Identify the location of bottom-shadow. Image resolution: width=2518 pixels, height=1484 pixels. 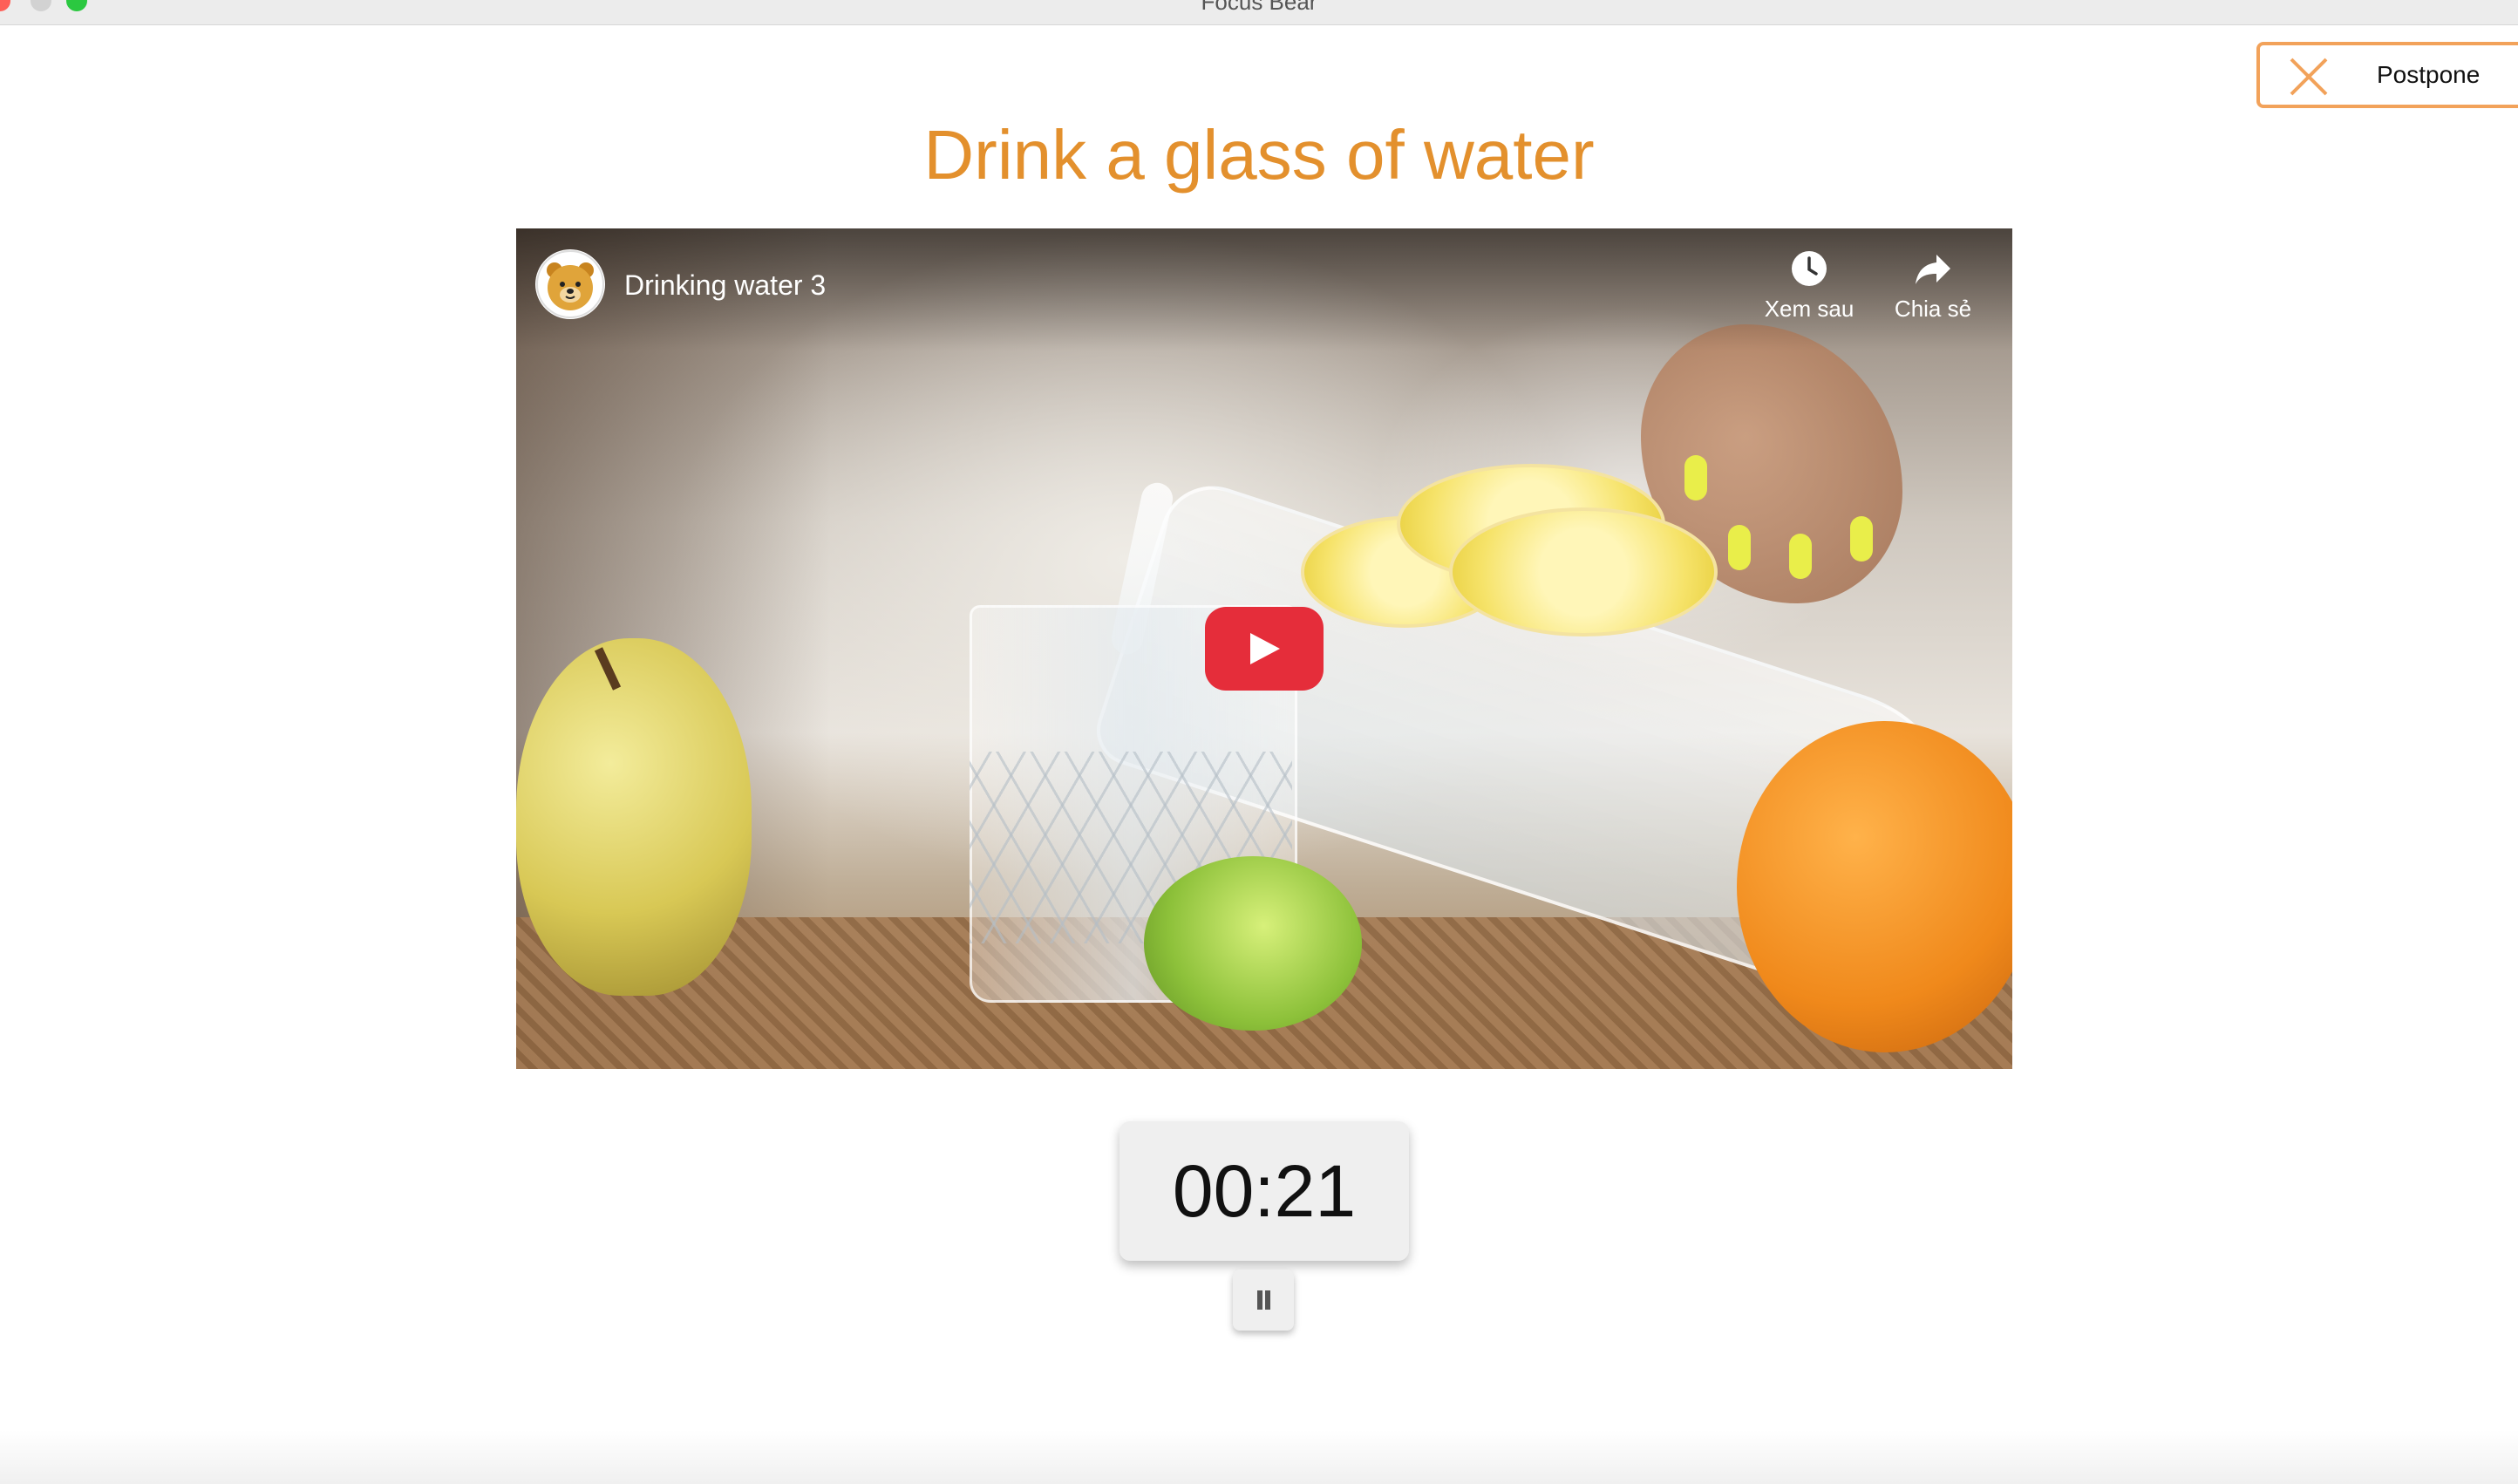
(1259, 1457).